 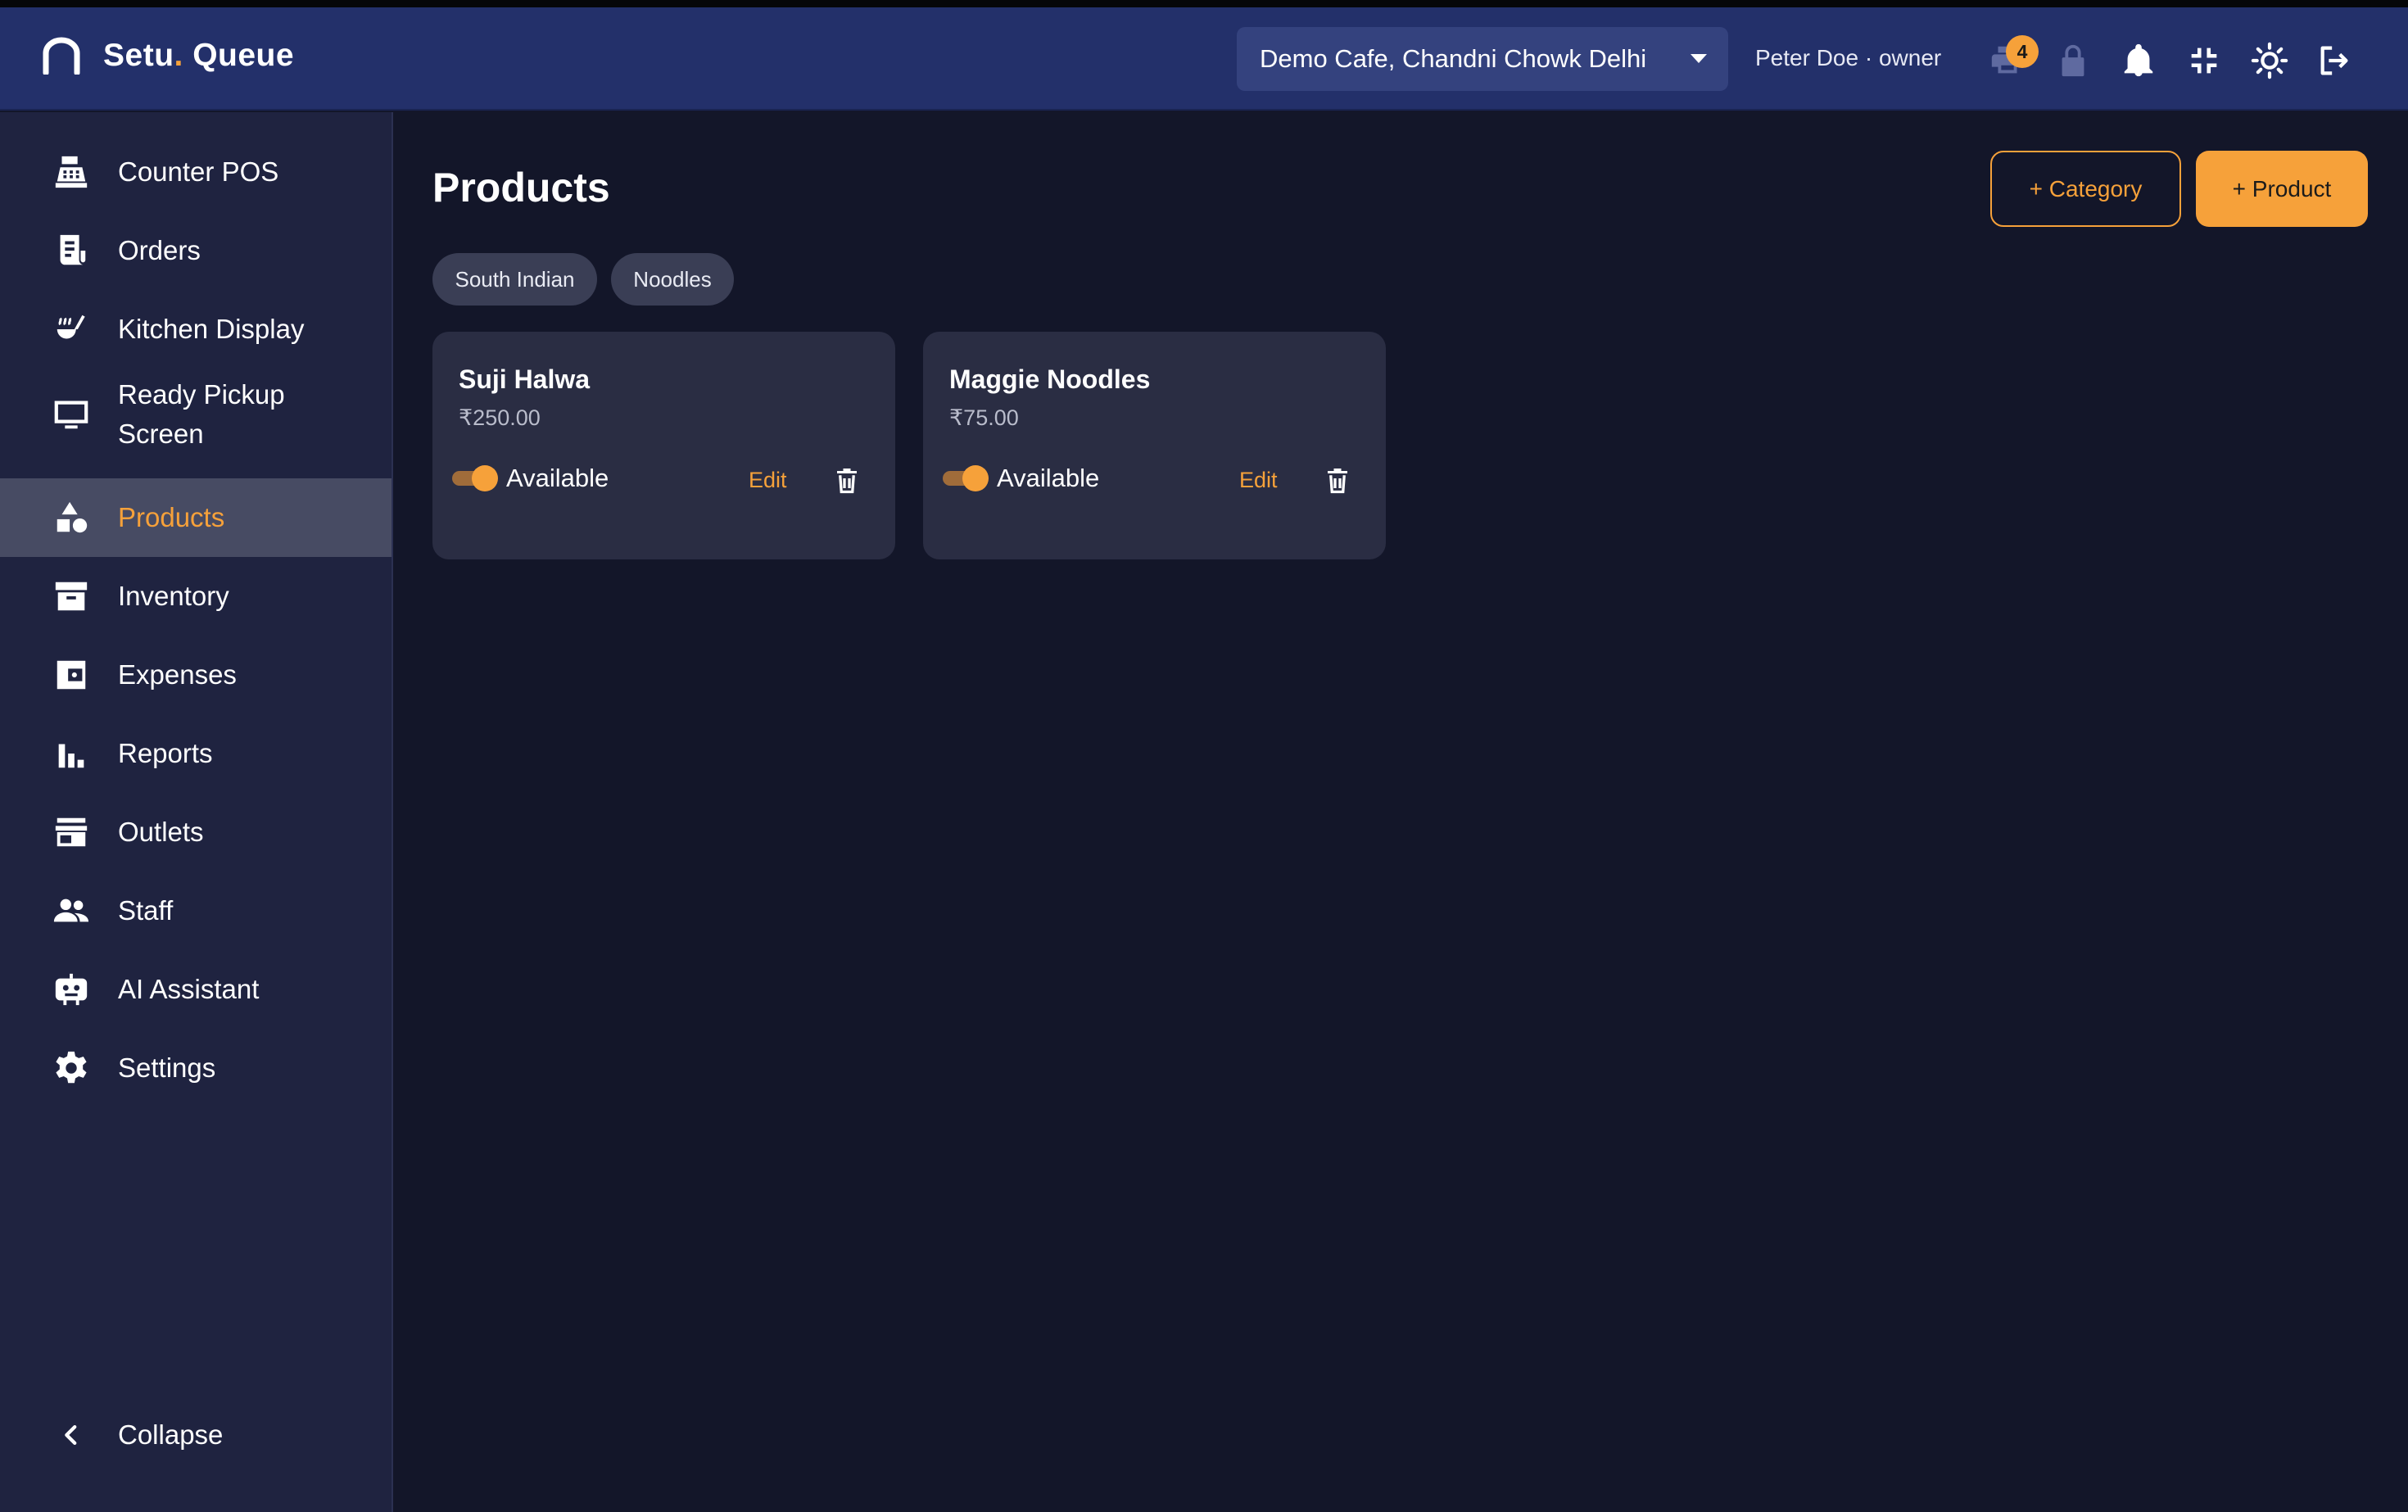 What do you see at coordinates (2138, 60) in the screenshot?
I see `bell-icon` at bounding box center [2138, 60].